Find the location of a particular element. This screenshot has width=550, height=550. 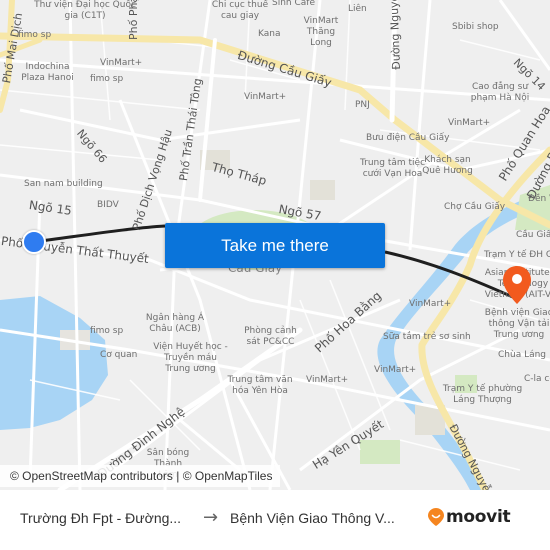

poi-label: Trung tâm văn hóa Yên Hòa is located at coordinates (260, 385).